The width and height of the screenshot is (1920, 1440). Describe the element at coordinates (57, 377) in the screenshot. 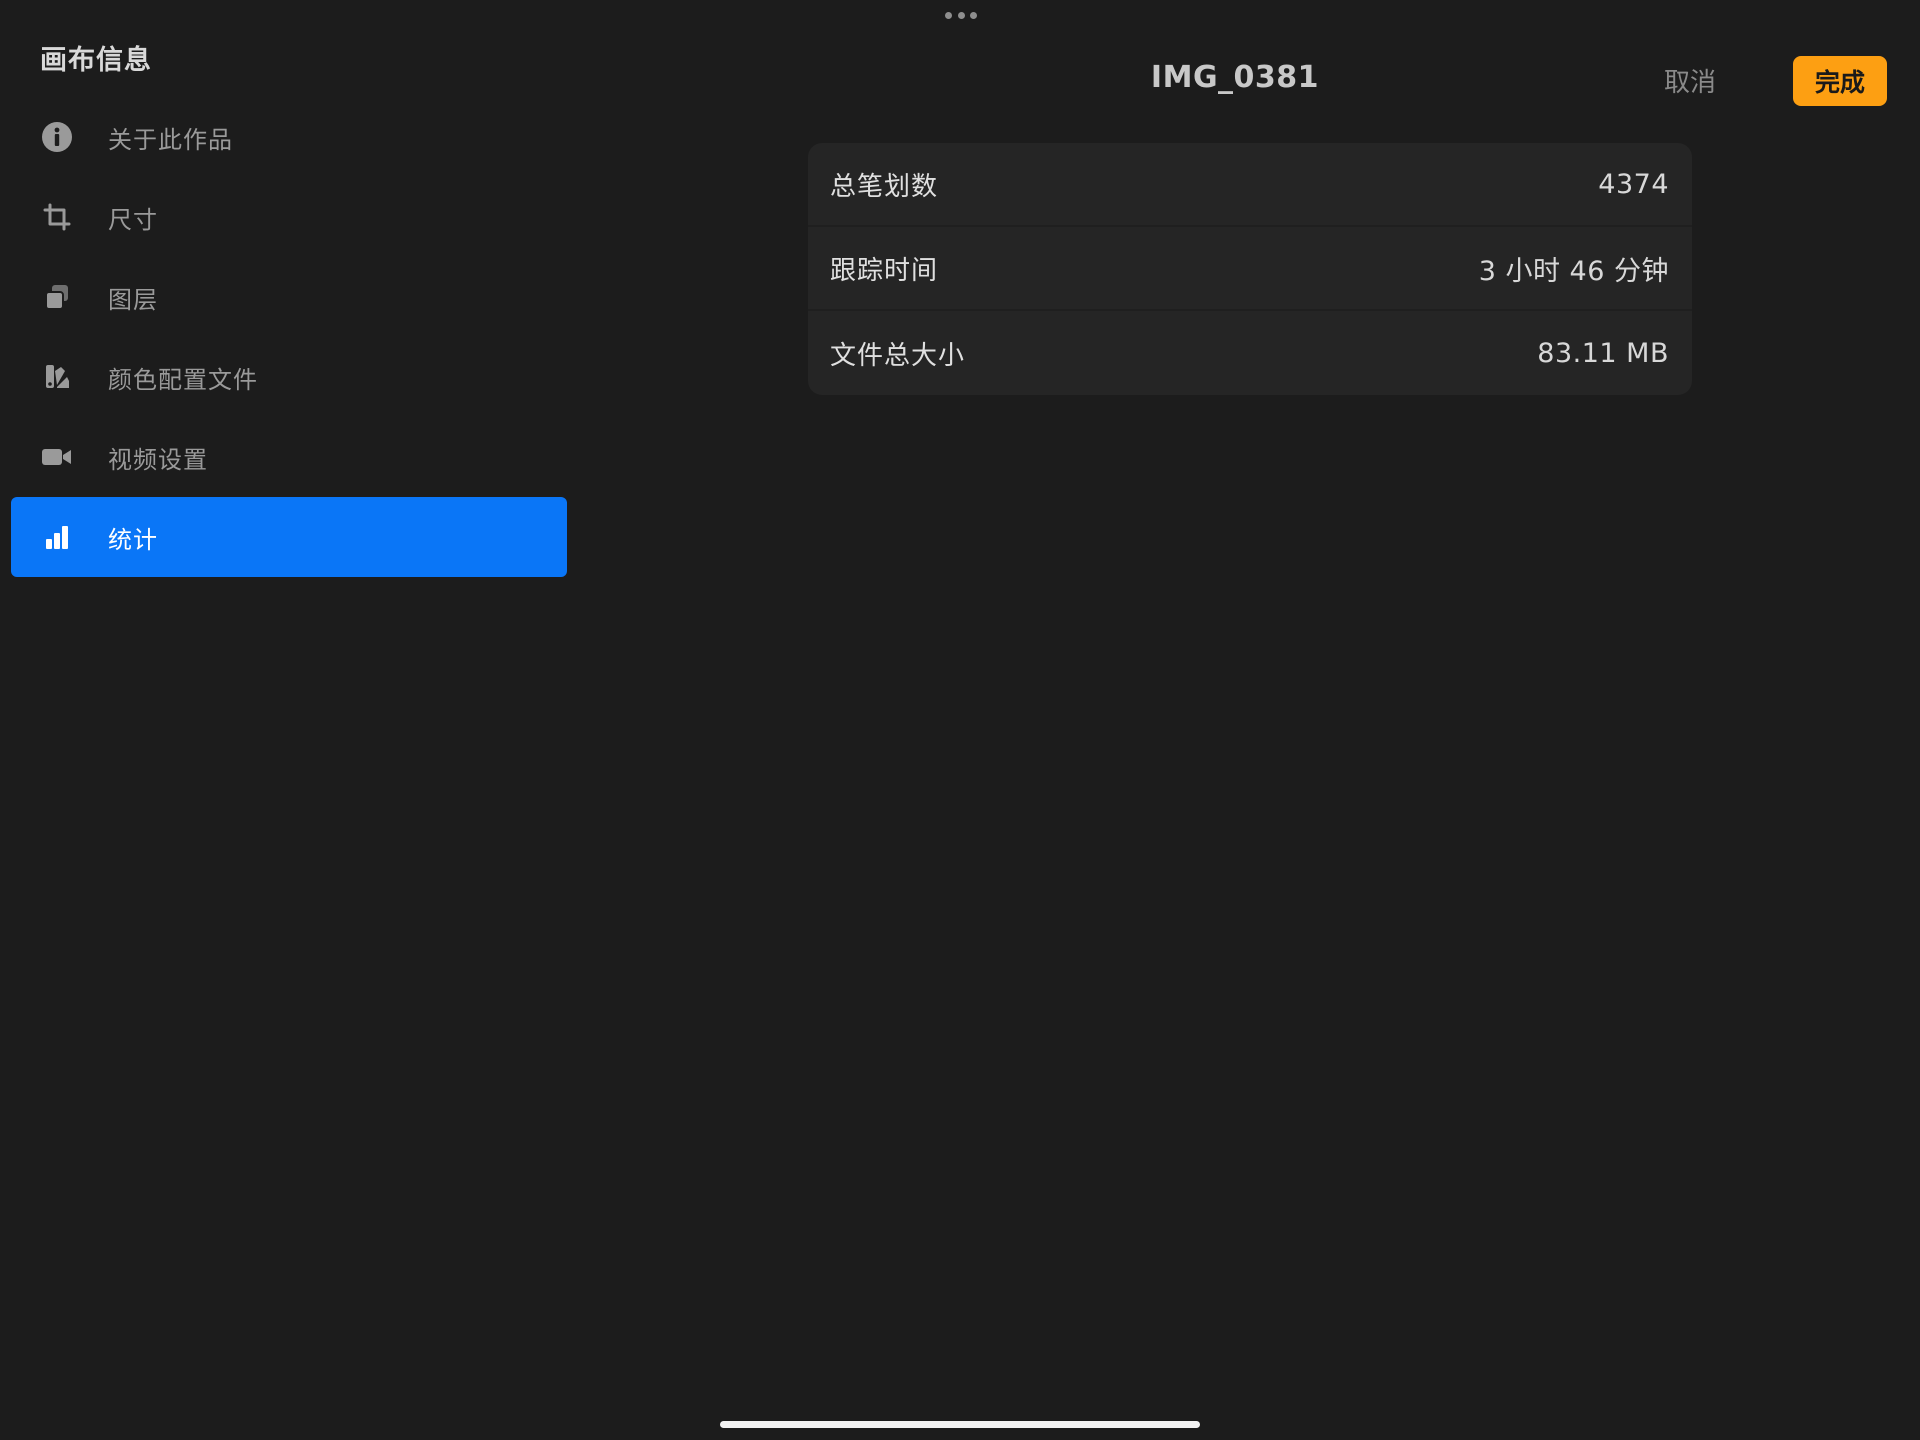

I see `color-profile-icon` at that location.